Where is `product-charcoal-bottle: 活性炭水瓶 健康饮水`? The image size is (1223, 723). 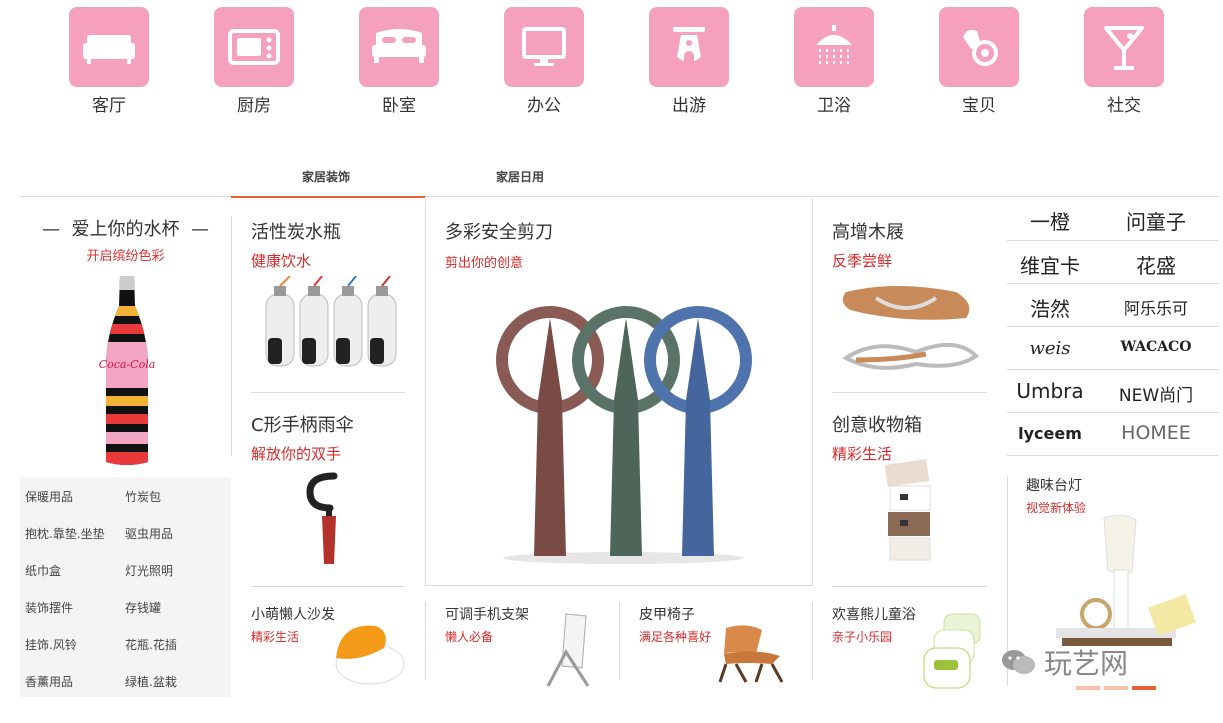 product-charcoal-bottle: 活性炭水瓶 健康饮水 is located at coordinates (296, 244).